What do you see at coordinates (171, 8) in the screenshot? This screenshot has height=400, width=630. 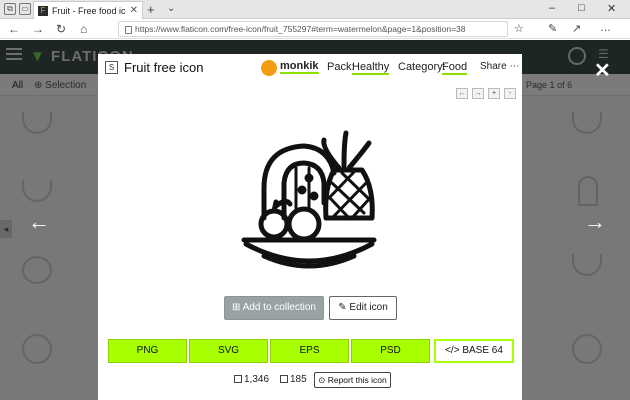 I see `tab-list-chevron-icon: ⌄` at bounding box center [171, 8].